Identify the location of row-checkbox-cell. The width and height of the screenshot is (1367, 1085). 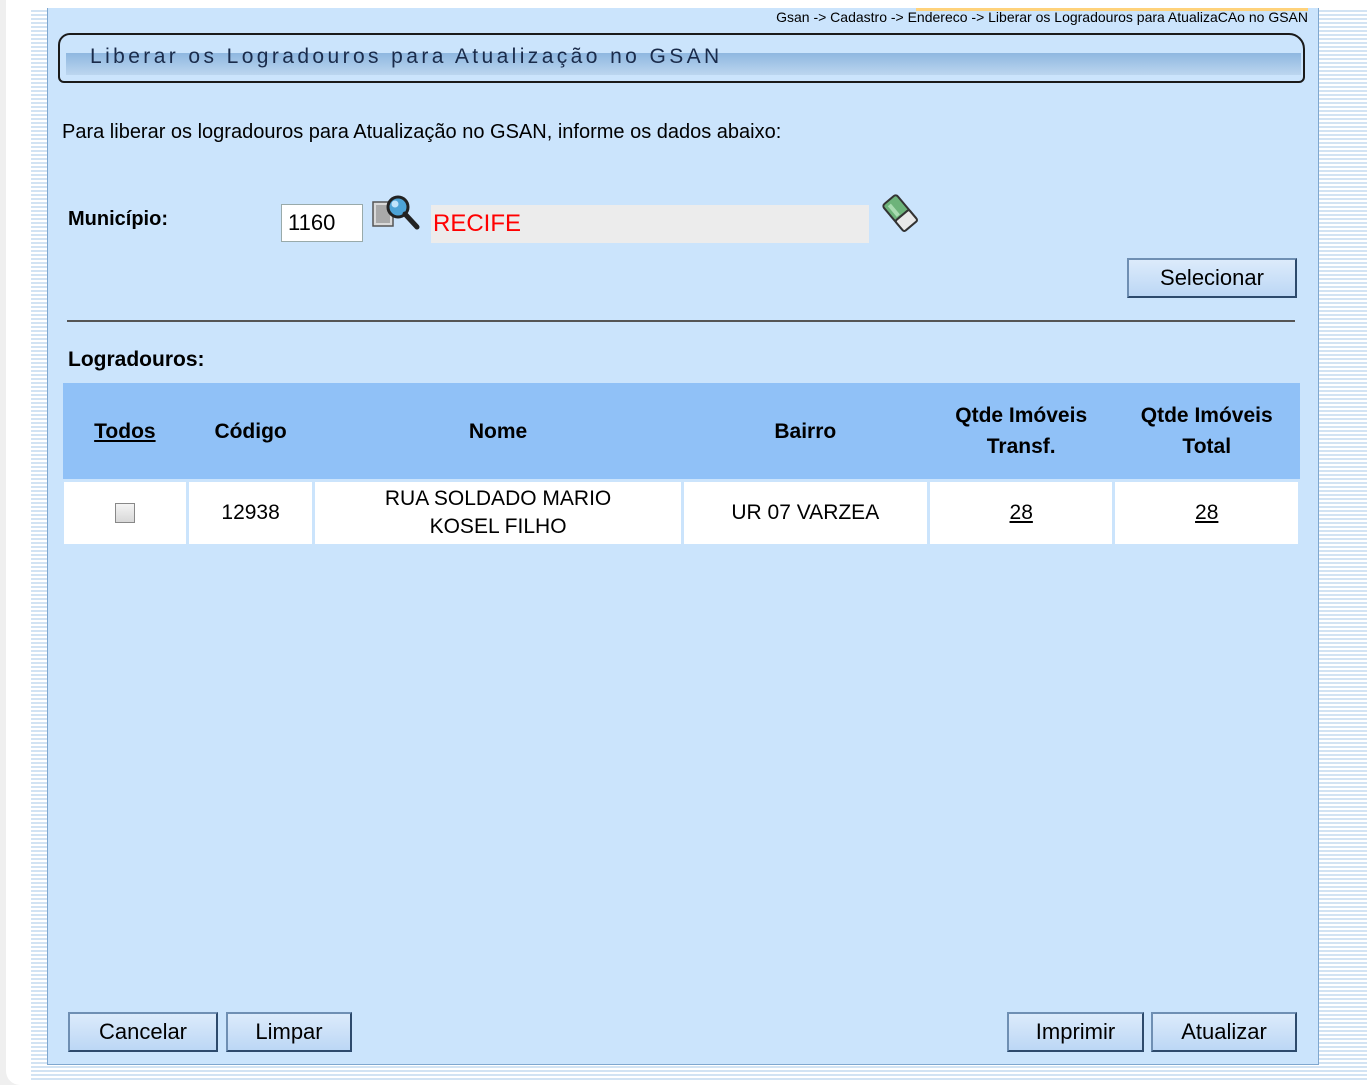
(125, 513).